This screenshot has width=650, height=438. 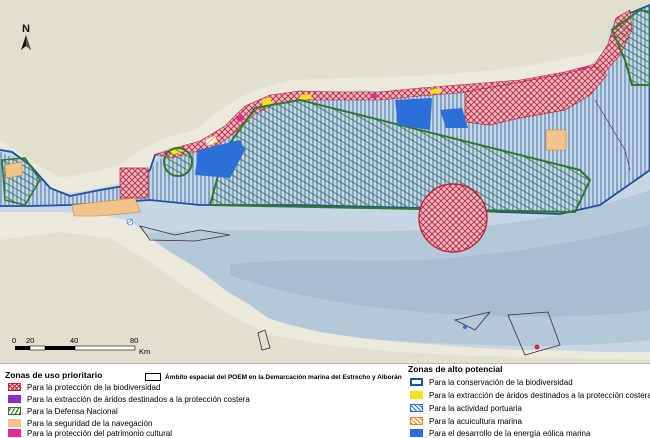 What do you see at coordinates (416, 421) in the screenshot?
I see `orange-hatch-swatch` at bounding box center [416, 421].